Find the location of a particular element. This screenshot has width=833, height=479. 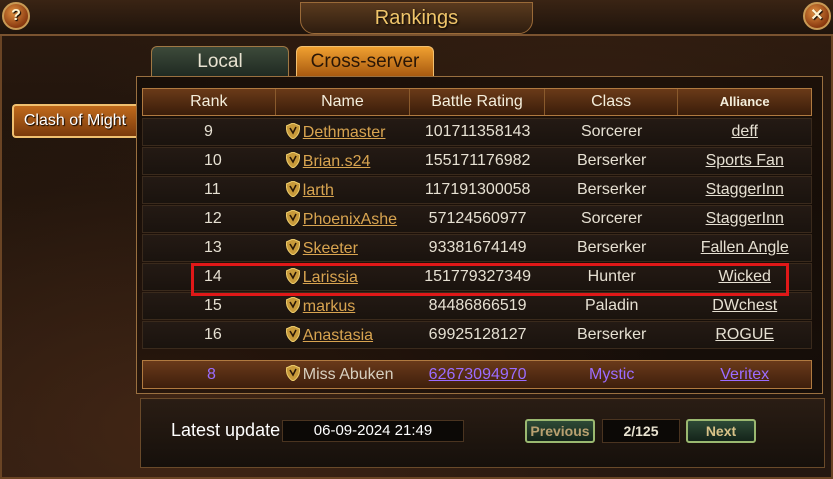

row-name-link: Anastasia is located at coordinates (343, 335).